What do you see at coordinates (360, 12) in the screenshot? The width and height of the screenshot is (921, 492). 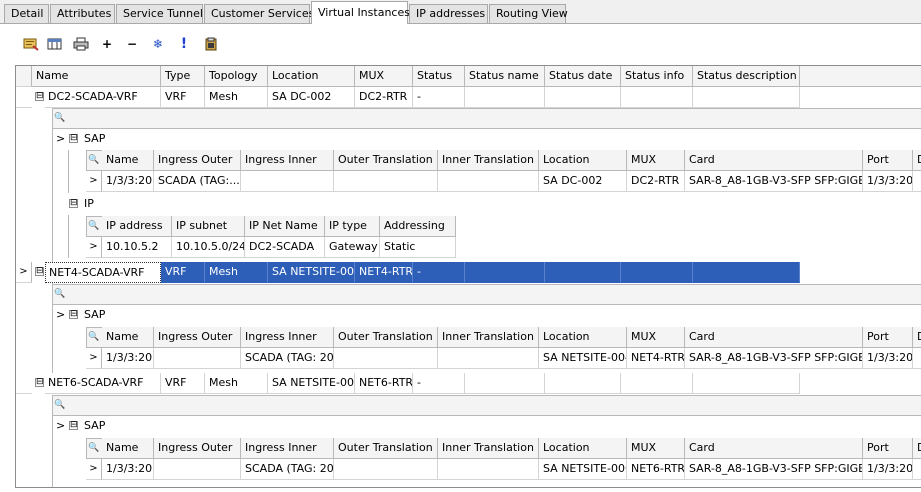 I see `tab-virtual-instances: Virtual Instances` at bounding box center [360, 12].